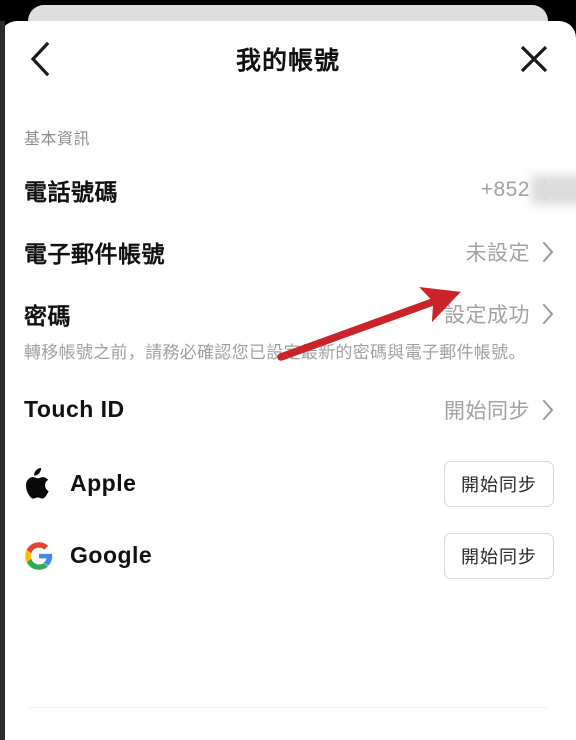 This screenshot has height=740, width=576. Describe the element at coordinates (553, 190) in the screenshot. I see `redacted-phone-digits` at that location.